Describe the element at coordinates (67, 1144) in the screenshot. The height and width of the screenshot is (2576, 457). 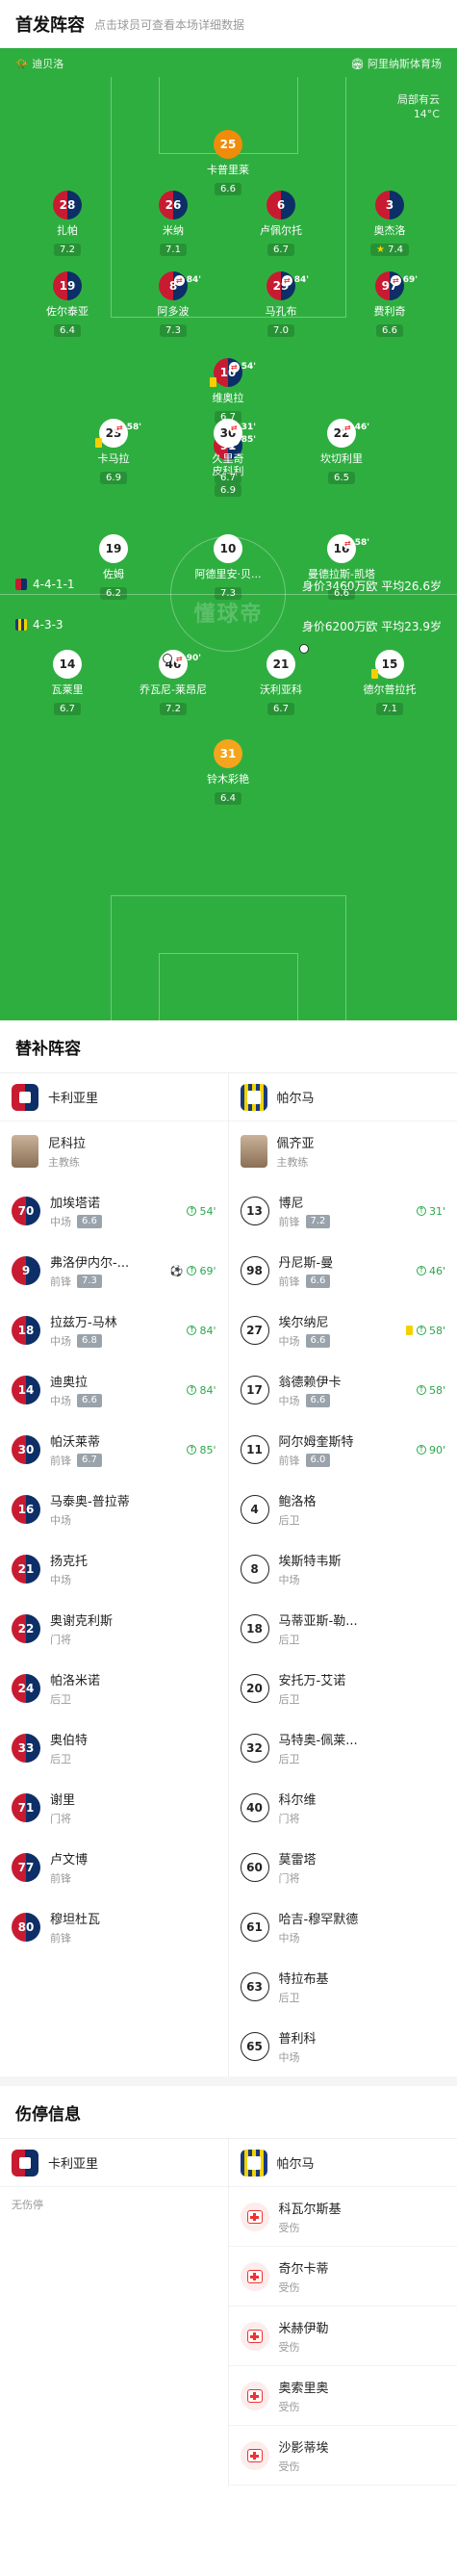
I see `coach-name: 尼科拉` at that location.